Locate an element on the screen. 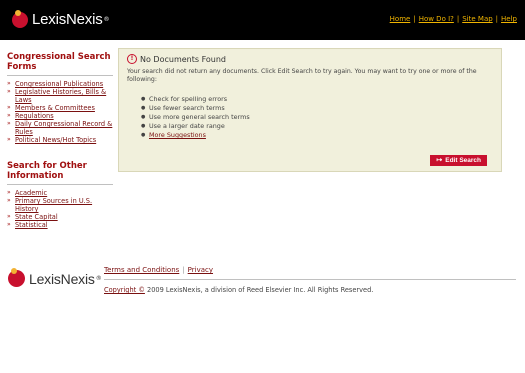 The width and height of the screenshot is (525, 373). suggestion-text: Check for spelling errors is located at coordinates (188, 99).